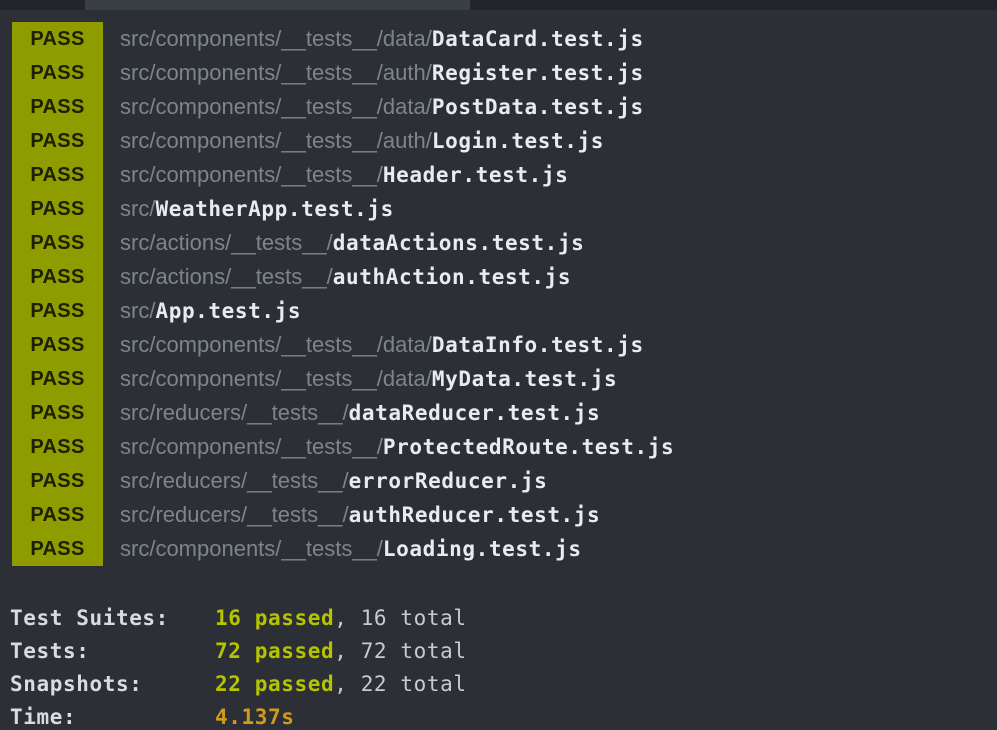 Image resolution: width=997 pixels, height=730 pixels. What do you see at coordinates (343, 311) in the screenshot?
I see `test-result-row: PASS src/App.test.js` at bounding box center [343, 311].